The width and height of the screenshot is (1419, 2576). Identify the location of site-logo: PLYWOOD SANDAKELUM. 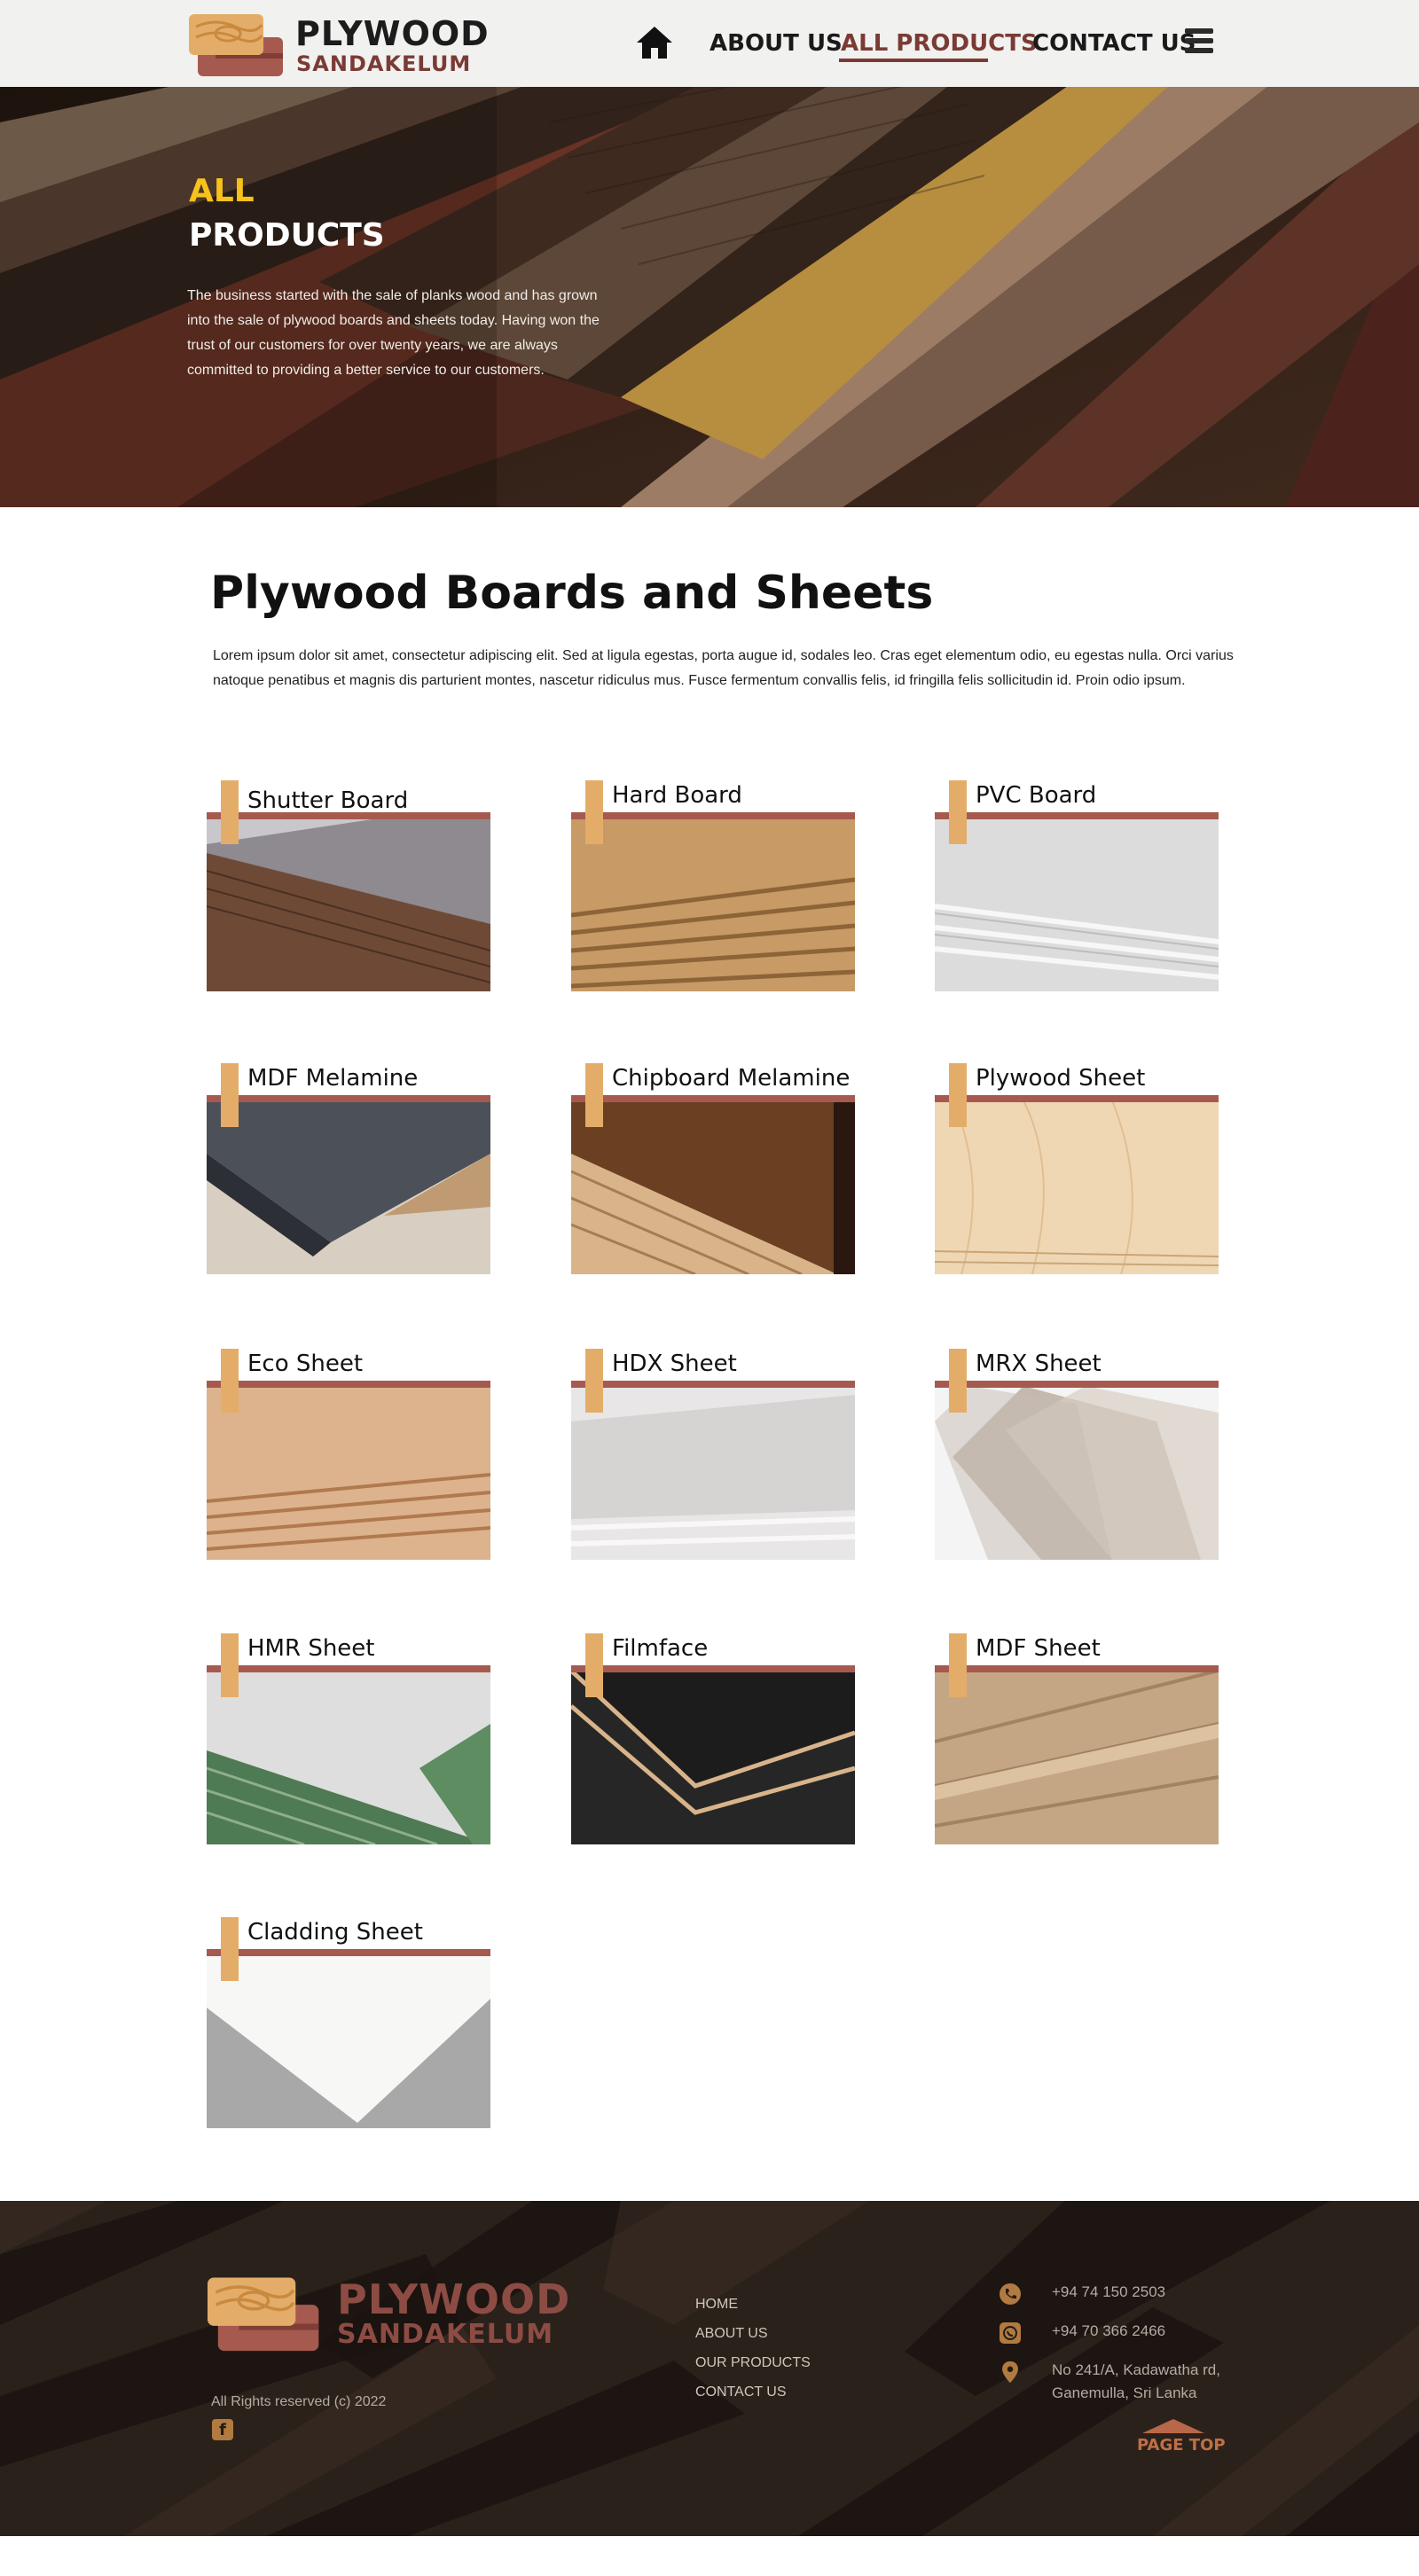
(339, 46).